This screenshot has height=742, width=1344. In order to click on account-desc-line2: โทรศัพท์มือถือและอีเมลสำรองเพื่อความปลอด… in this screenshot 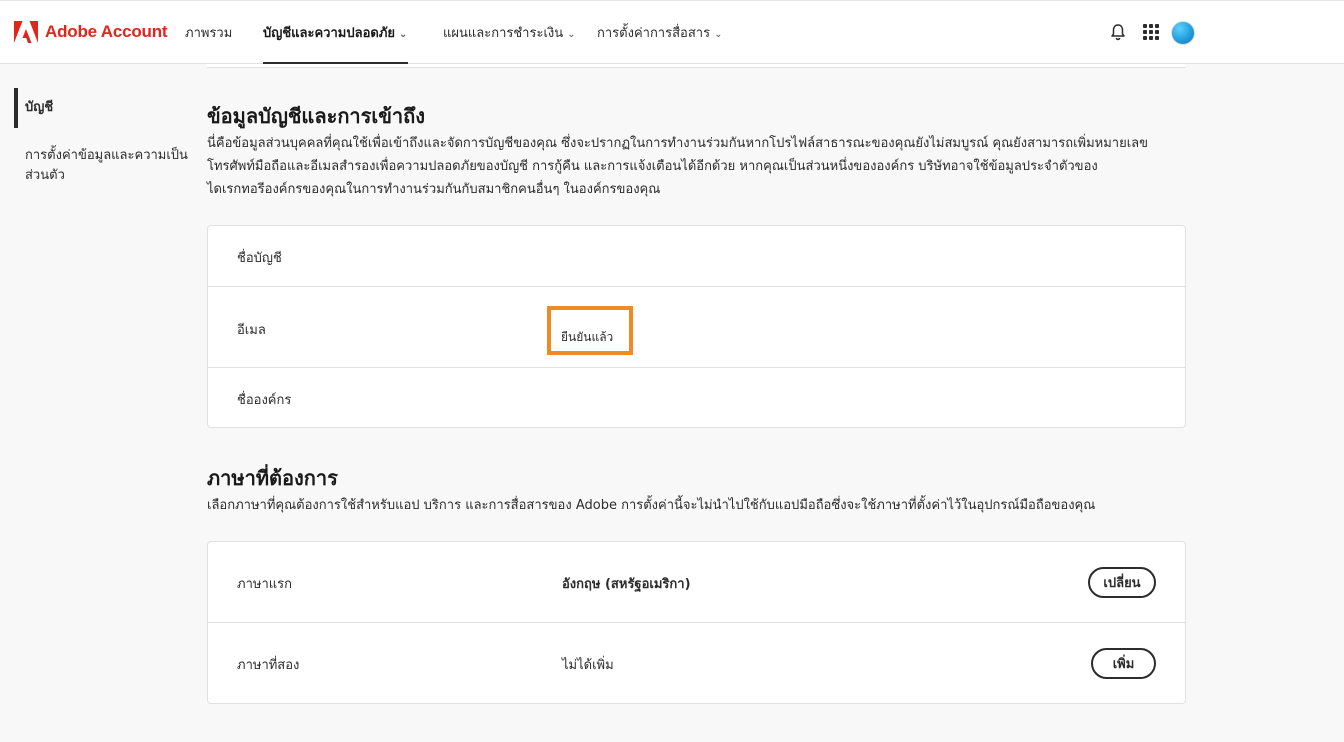, I will do `click(652, 166)`.